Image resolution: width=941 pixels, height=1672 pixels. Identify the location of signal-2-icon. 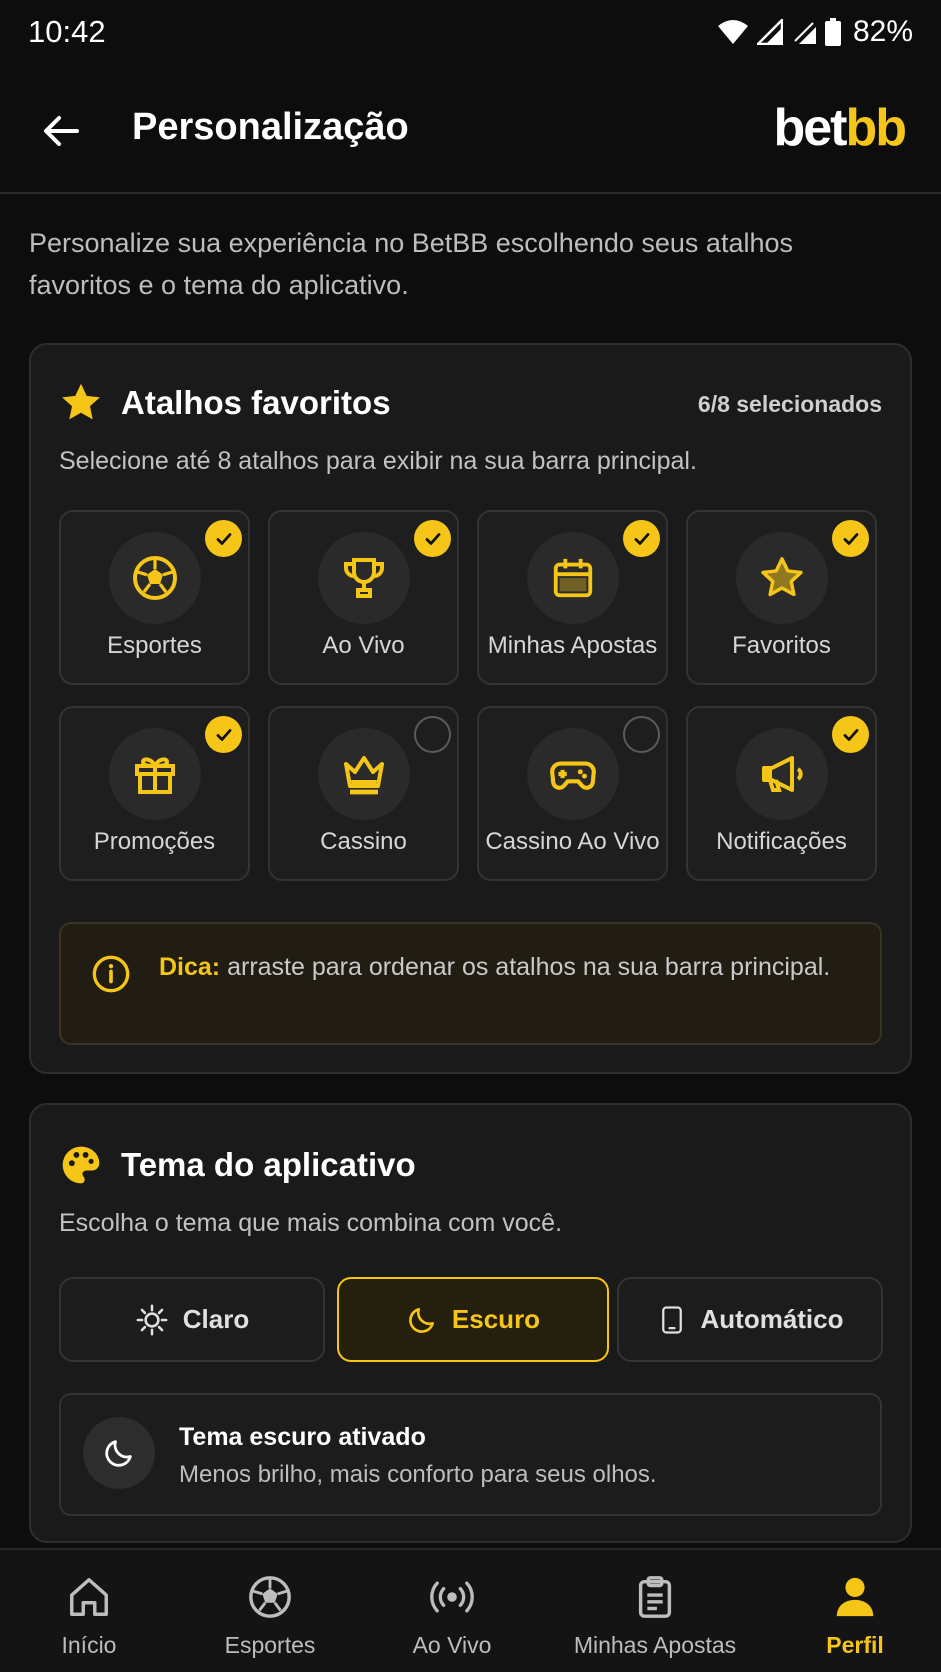
(804, 32).